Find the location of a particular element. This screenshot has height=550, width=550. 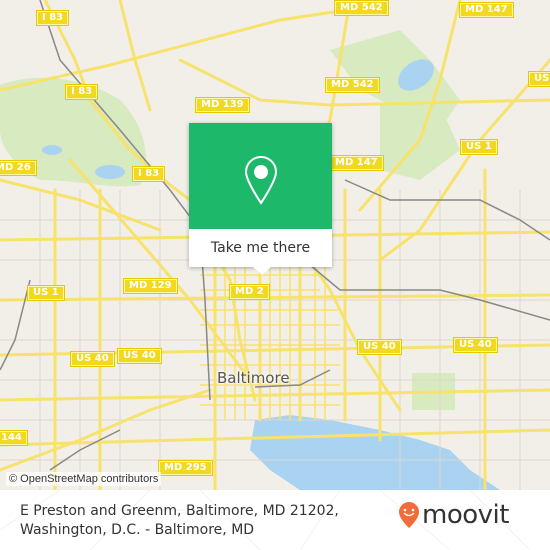

take-me-there-button: Take me there is located at coordinates (260, 248).